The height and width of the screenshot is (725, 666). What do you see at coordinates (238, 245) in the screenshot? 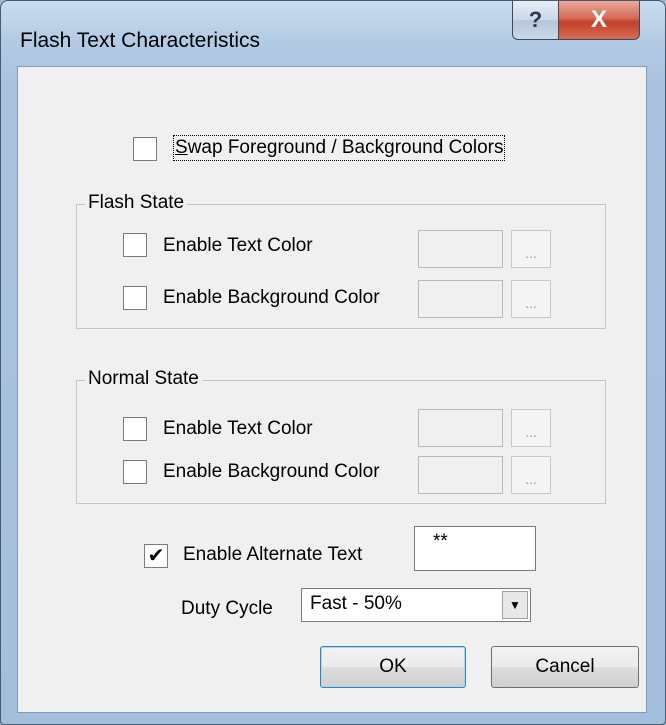
I see `flash-text-color-label: Enable Text Color` at bounding box center [238, 245].